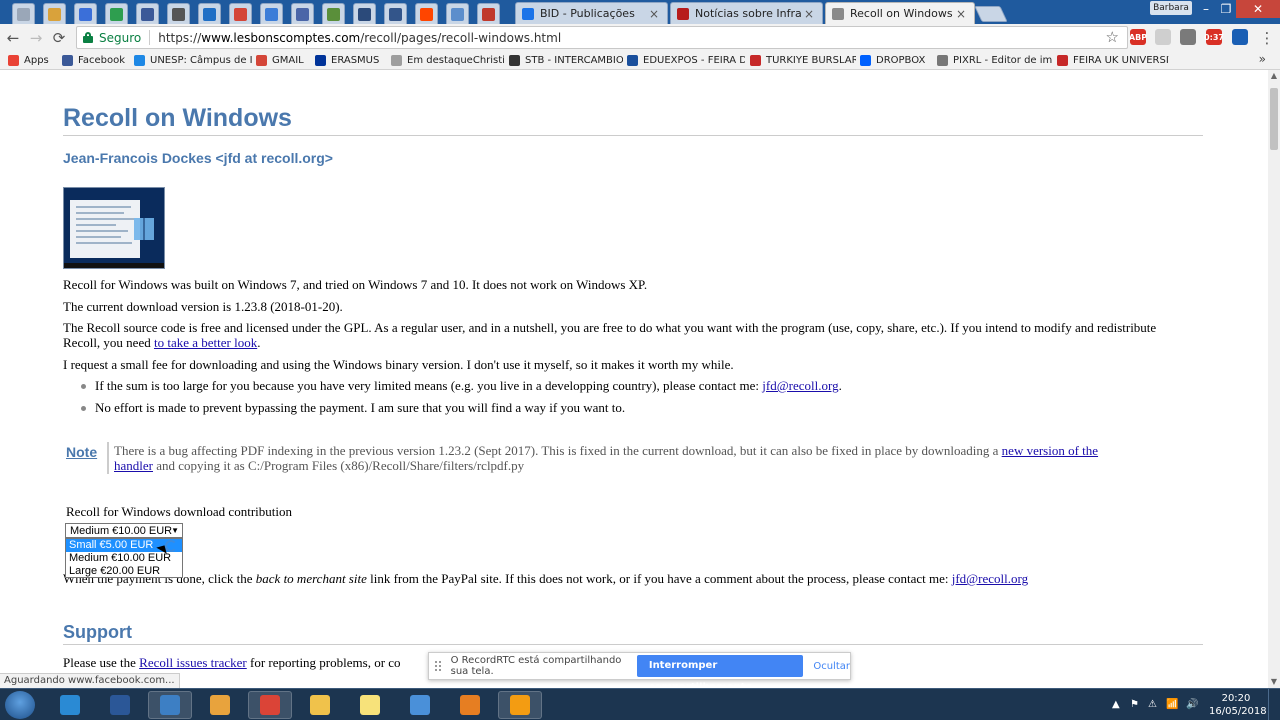  Describe the element at coordinates (36, 38) in the screenshot. I see `forward-button: →` at that location.